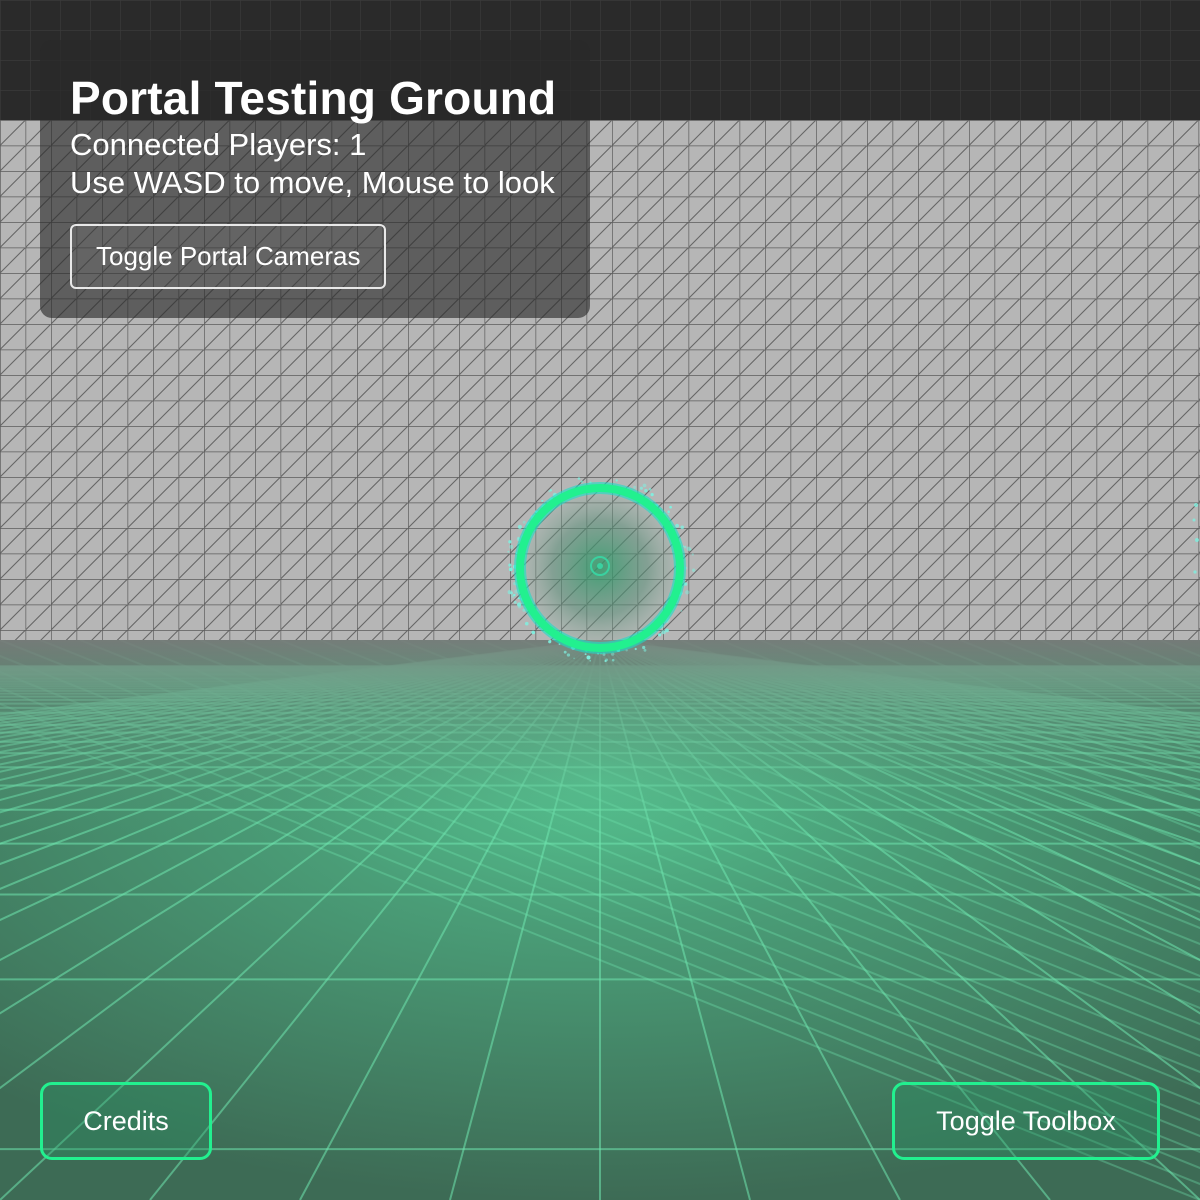 Image resolution: width=1200 pixels, height=1200 pixels. Describe the element at coordinates (1026, 1121) in the screenshot. I see `toggle-toolbox-button: Toggle Toolbox` at that location.